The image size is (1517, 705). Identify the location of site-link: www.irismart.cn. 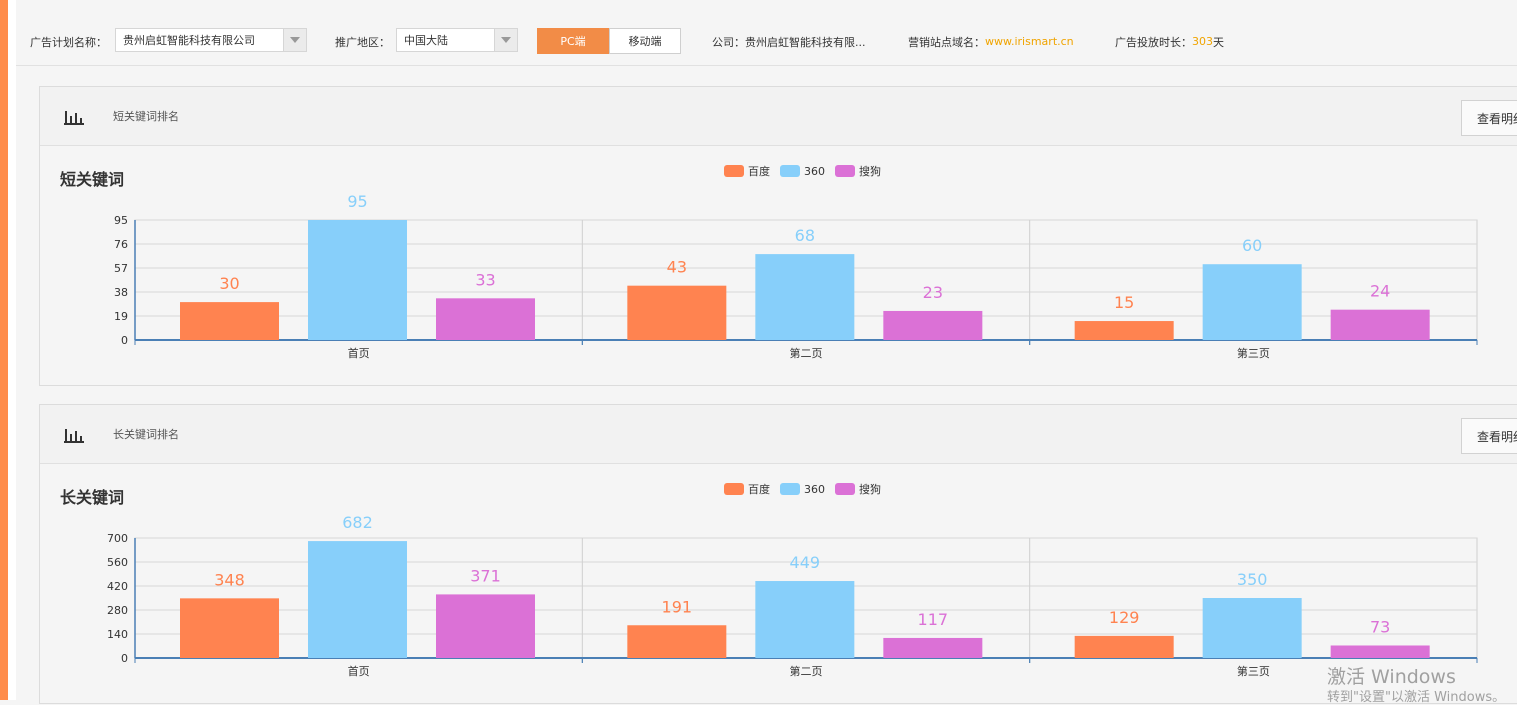
(1029, 41).